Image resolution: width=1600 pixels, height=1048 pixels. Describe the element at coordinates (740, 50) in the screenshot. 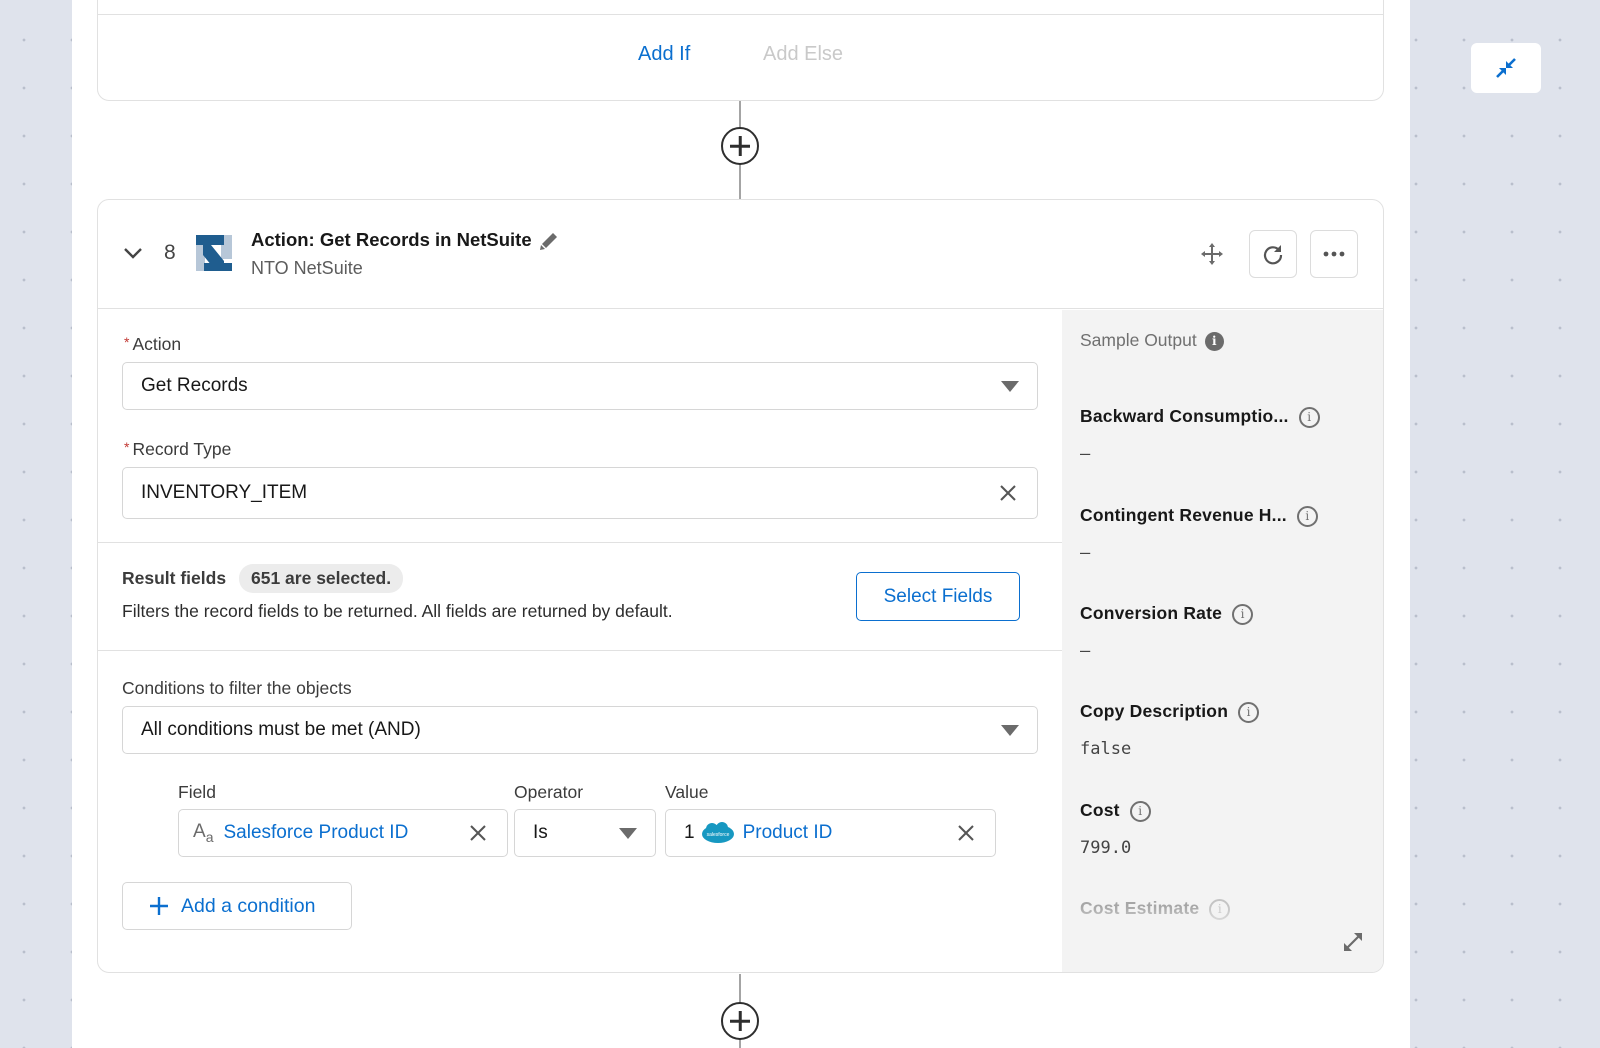

I see `branch-card: Add If Add Else` at that location.